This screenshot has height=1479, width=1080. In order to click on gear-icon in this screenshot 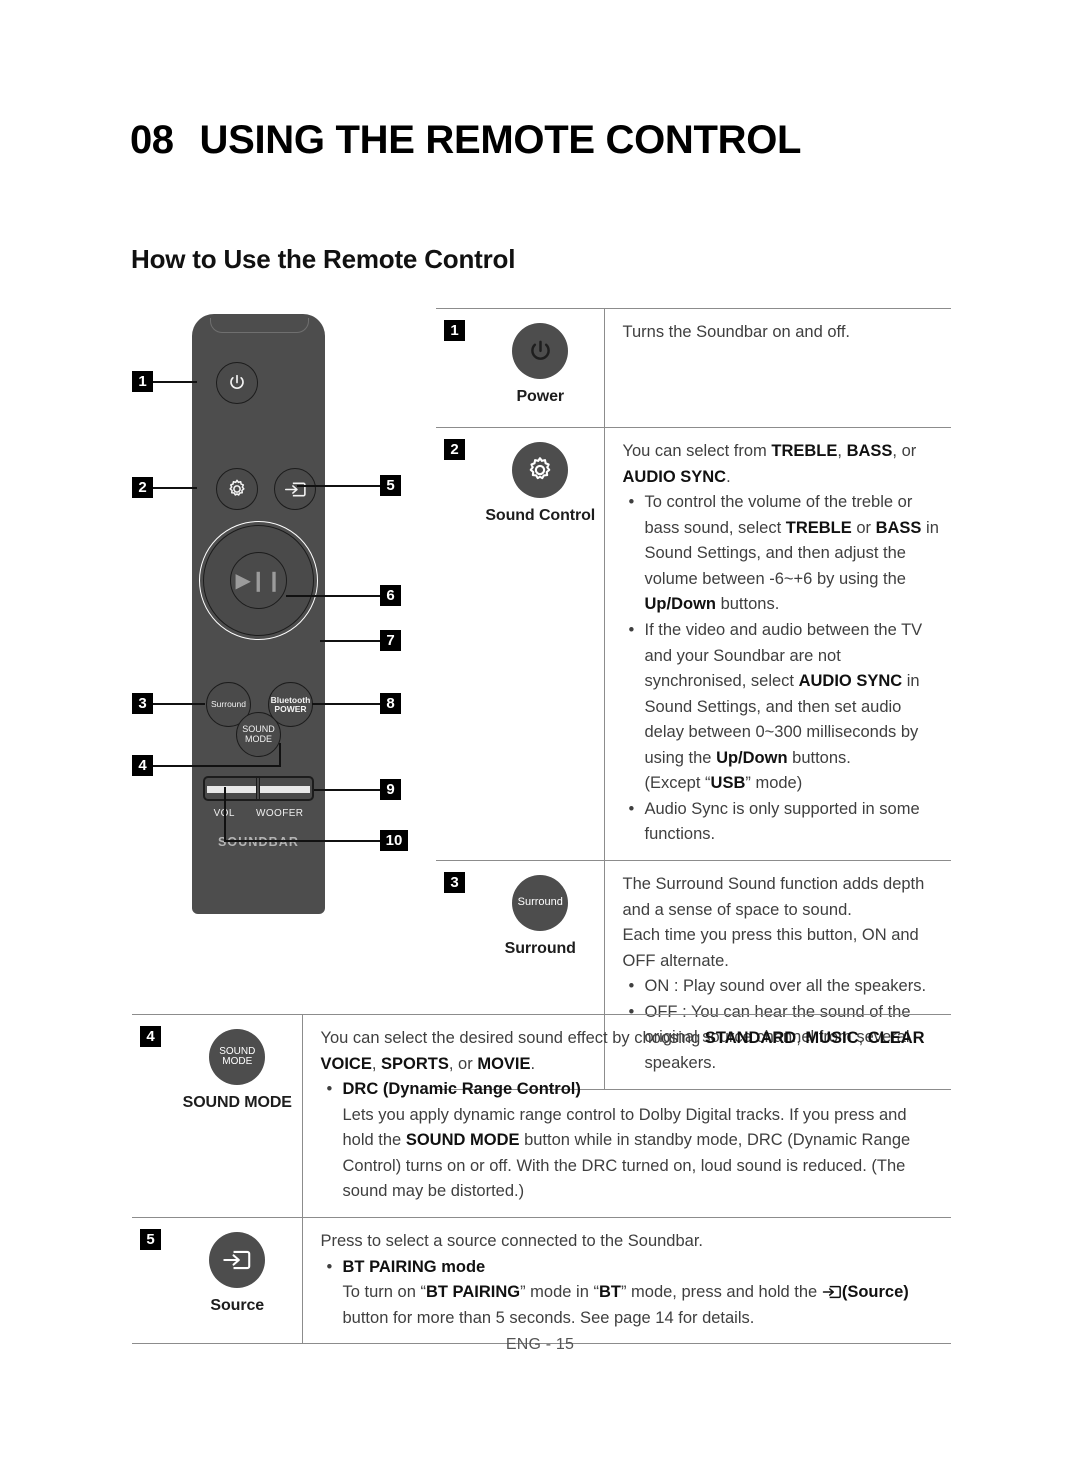, I will do `click(540, 468)`.